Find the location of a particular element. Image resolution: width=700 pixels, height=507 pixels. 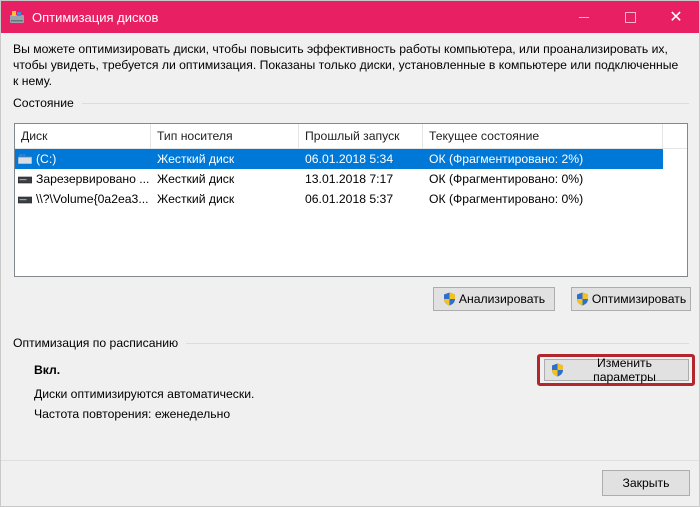

column-header-disk: Диск is located at coordinates (83, 136).